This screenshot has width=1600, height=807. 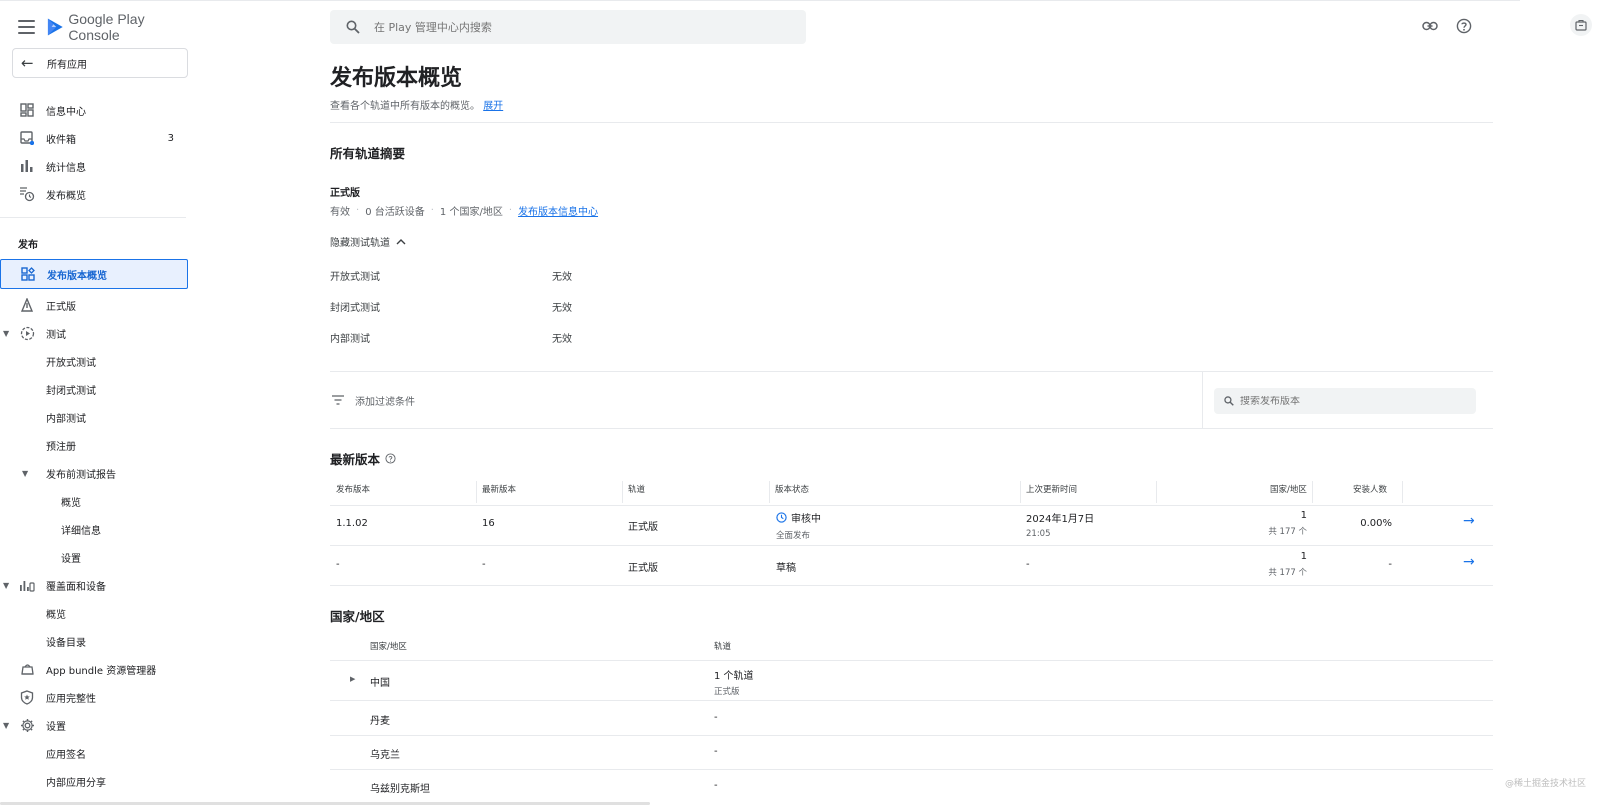 I want to click on reach-devices-icon, so click(x=27, y=585).